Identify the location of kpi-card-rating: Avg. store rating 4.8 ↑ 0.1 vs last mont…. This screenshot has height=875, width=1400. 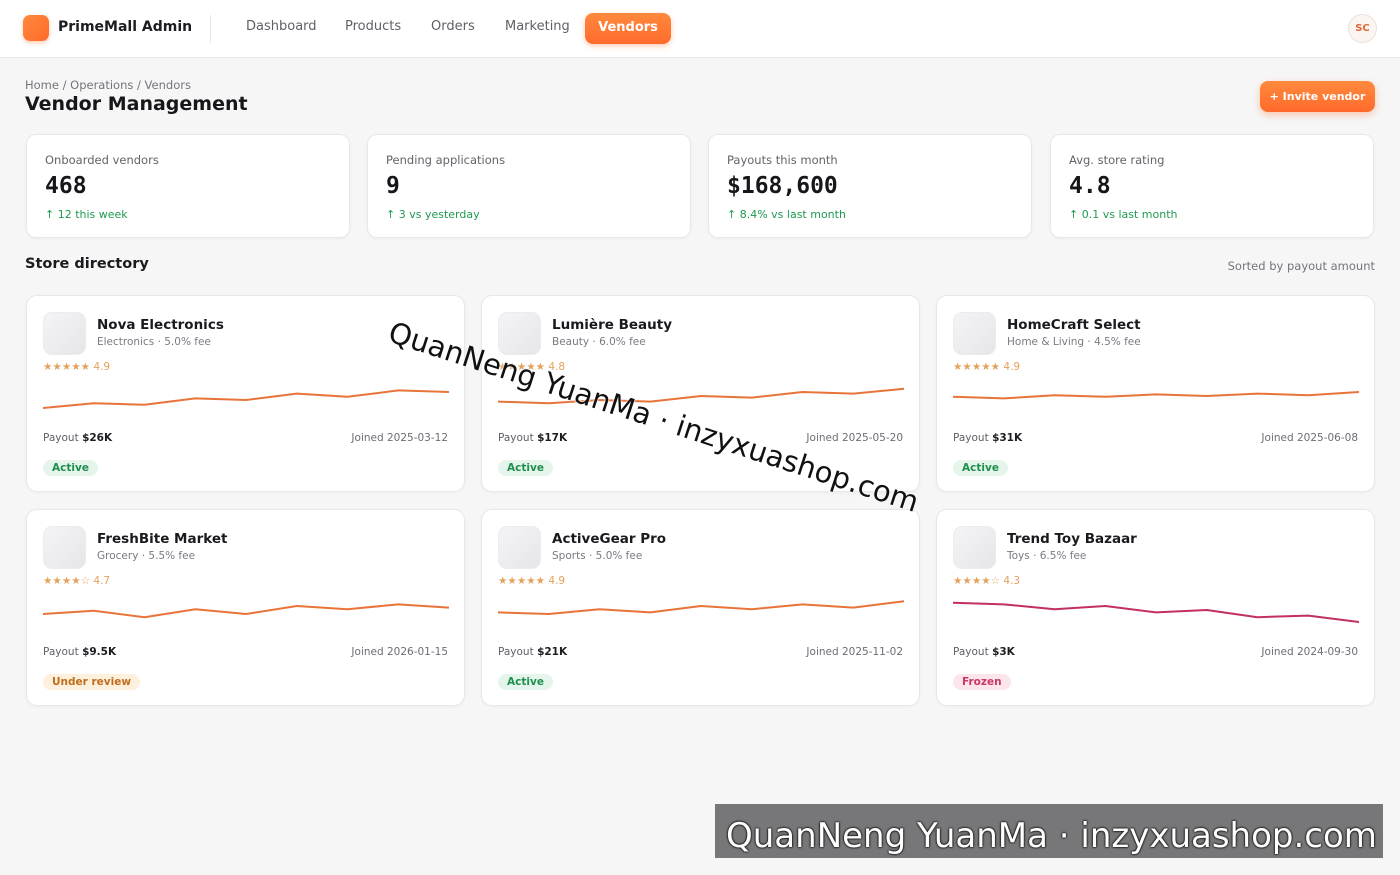
(1212, 186).